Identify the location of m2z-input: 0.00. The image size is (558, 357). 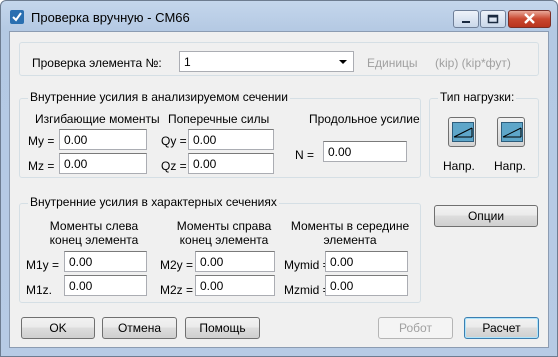
(235, 285).